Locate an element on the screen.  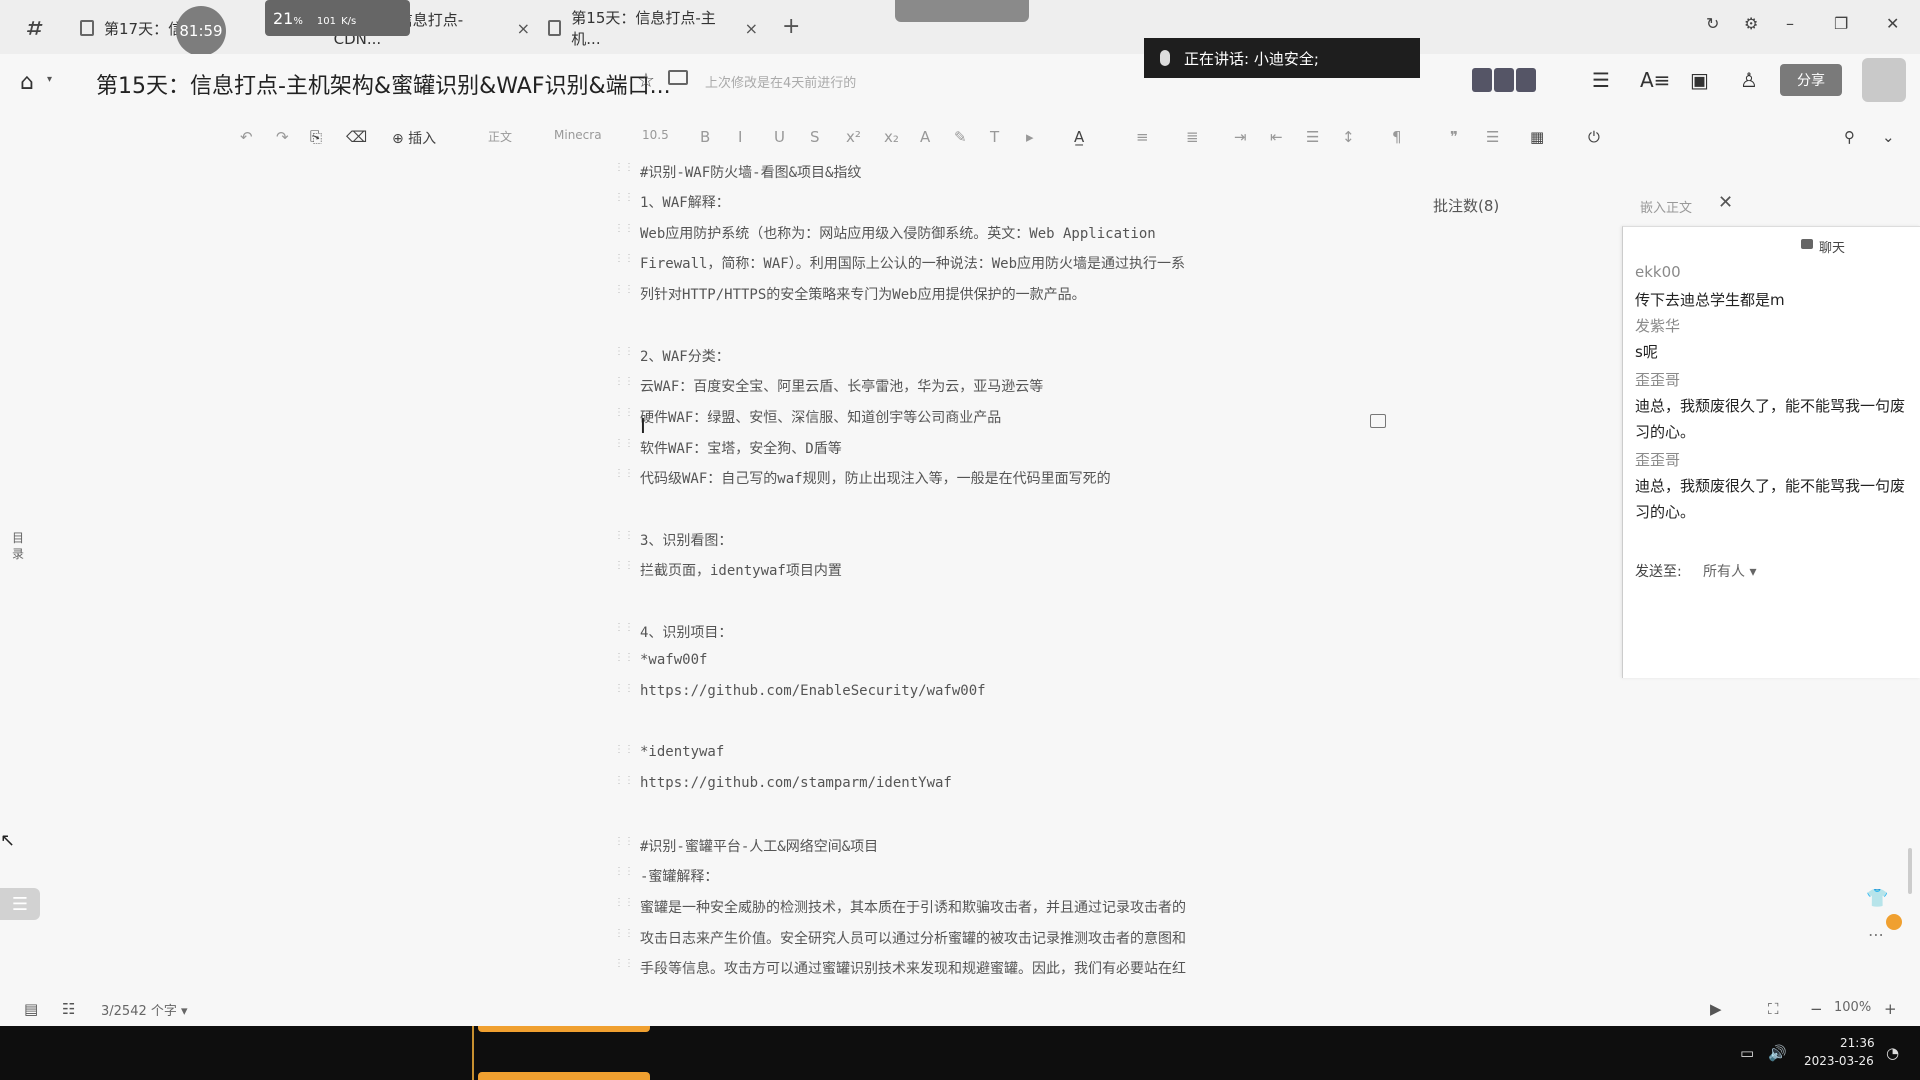
document-paragraph: ⋮⋮ 硬件WAF：绿盟、安恒、深信服、知道创宇等公司商业产品 is located at coordinates (807, 419).